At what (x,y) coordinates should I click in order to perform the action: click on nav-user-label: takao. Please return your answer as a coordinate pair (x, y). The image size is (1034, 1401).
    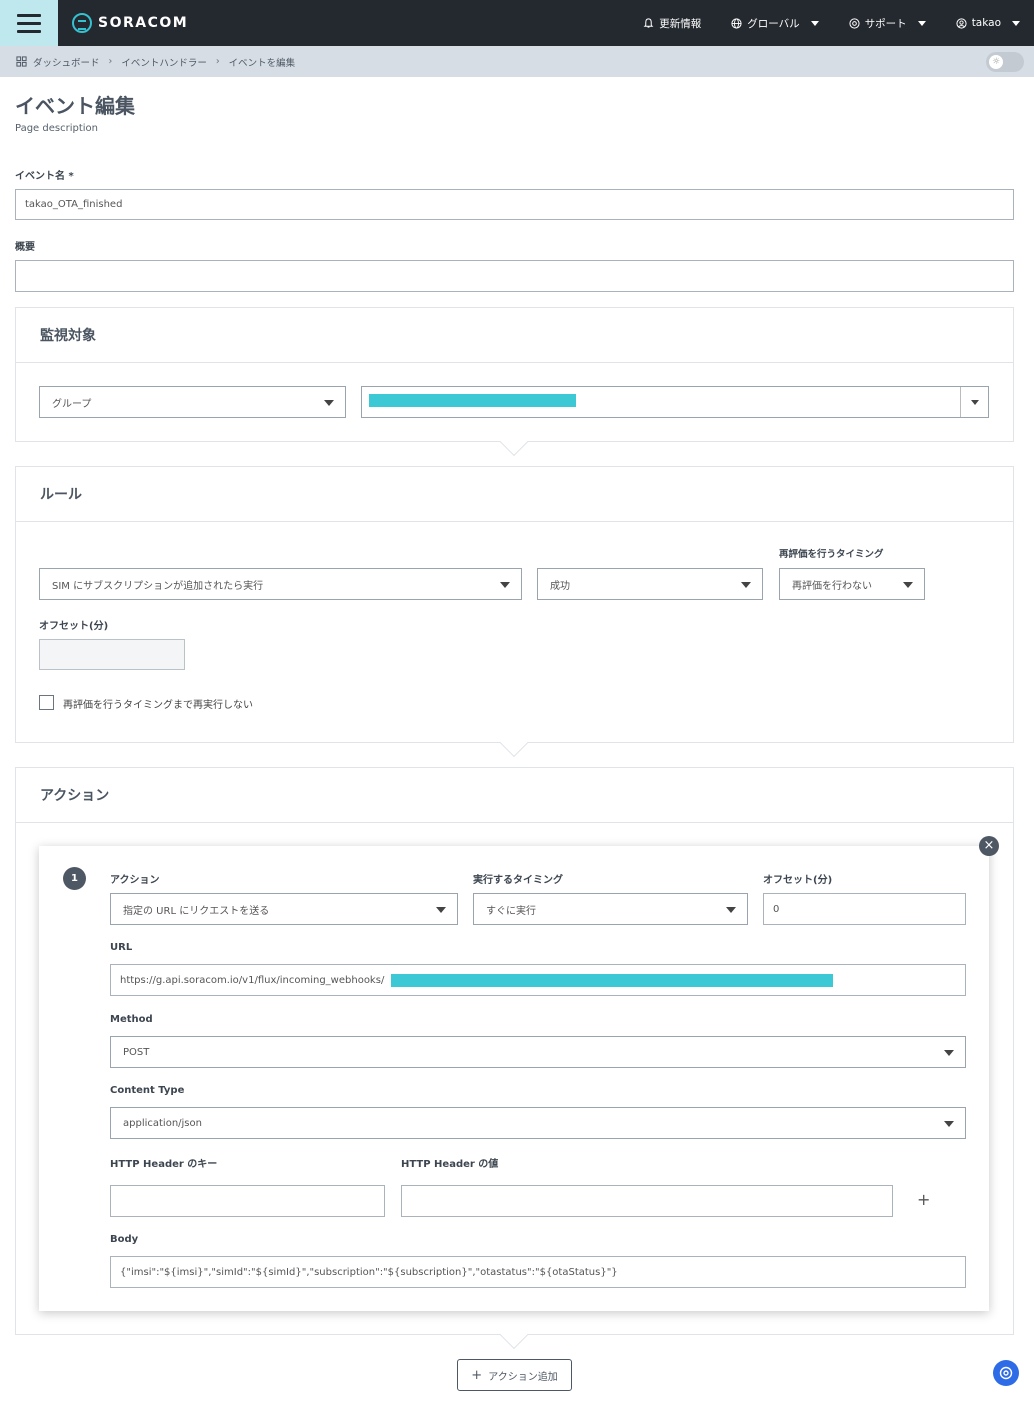
    Looking at the image, I should click on (986, 23).